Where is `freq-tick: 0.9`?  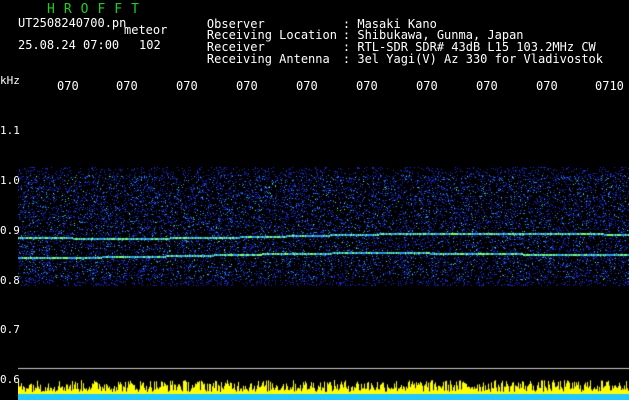 freq-tick: 0.9 is located at coordinates (10, 230).